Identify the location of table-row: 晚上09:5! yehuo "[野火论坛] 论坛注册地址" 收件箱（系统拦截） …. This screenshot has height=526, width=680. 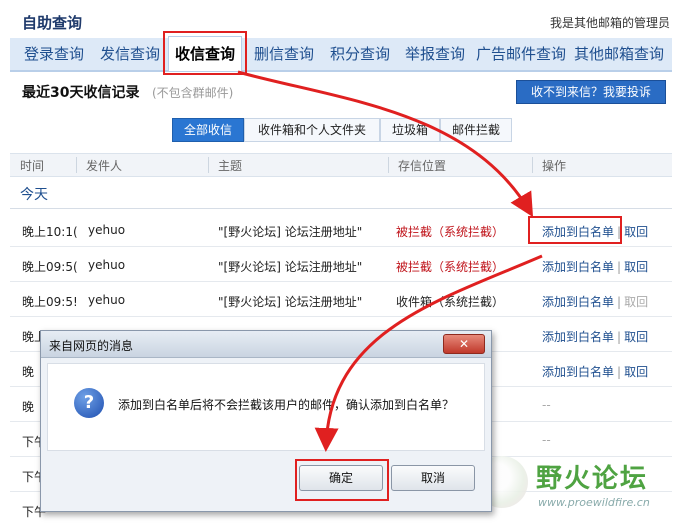
(341, 299).